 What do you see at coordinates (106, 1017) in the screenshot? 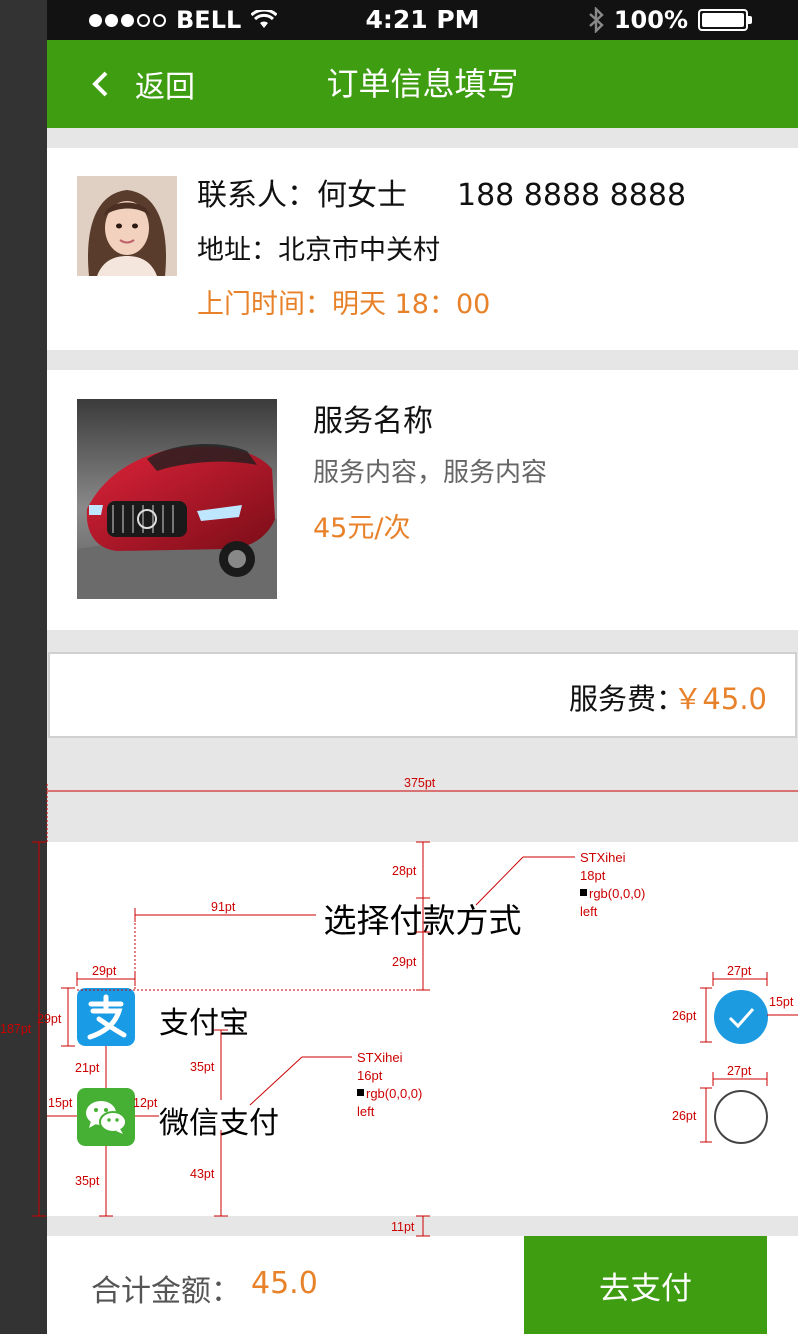
I see `alipay-icon` at bounding box center [106, 1017].